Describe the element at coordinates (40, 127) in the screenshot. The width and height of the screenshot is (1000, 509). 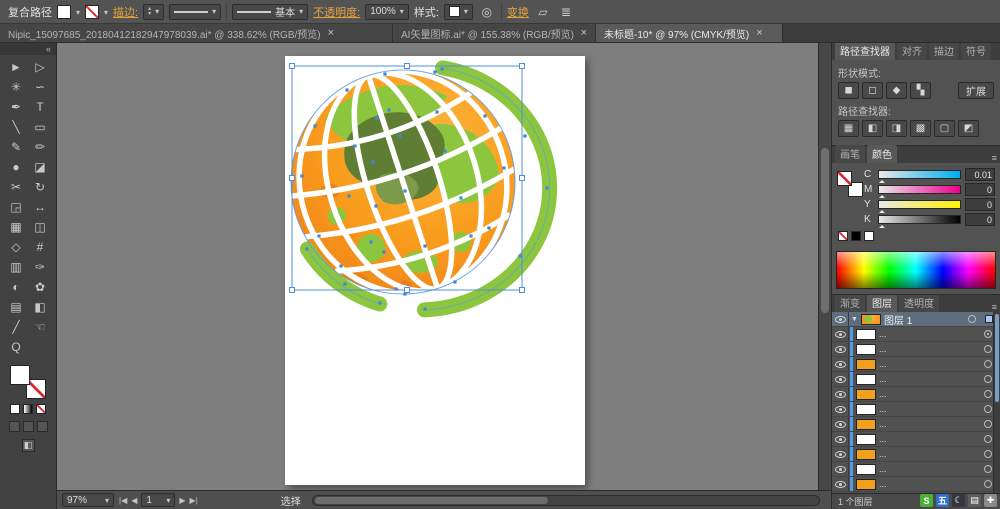
I see `rectangle-tool-icon: ▭` at that location.